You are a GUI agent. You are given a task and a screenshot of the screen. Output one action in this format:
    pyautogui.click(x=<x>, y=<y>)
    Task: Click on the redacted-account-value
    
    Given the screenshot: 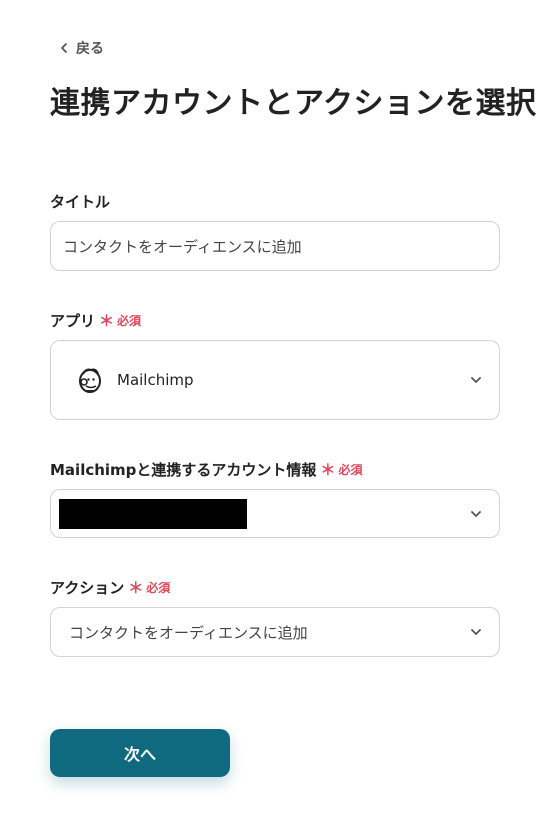 What is the action you would take?
    pyautogui.click(x=153, y=513)
    